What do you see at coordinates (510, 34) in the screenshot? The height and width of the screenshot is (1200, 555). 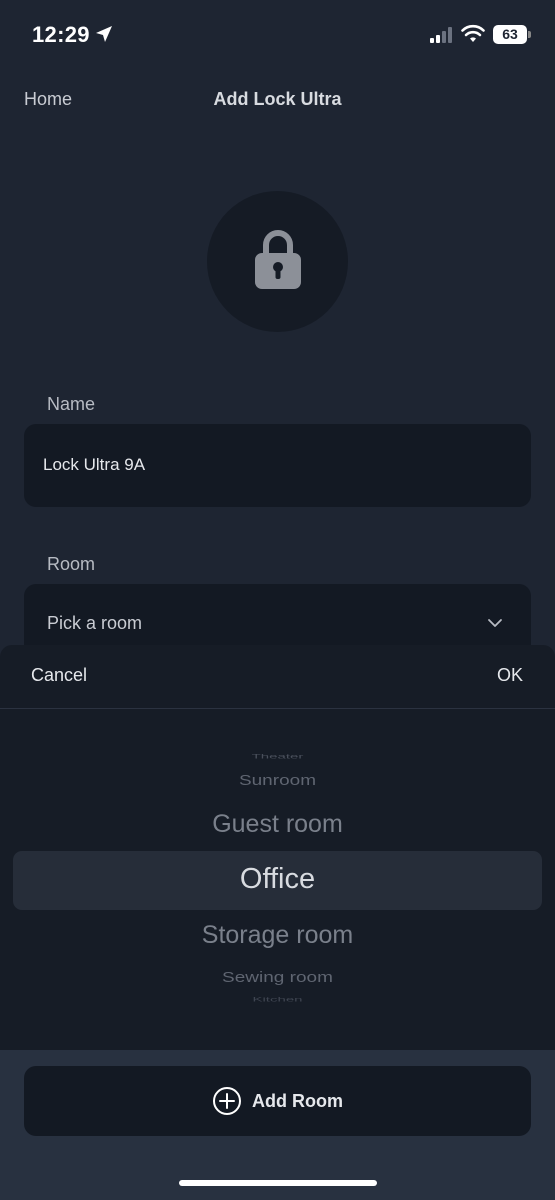 I see `battery-indicator: 63` at bounding box center [510, 34].